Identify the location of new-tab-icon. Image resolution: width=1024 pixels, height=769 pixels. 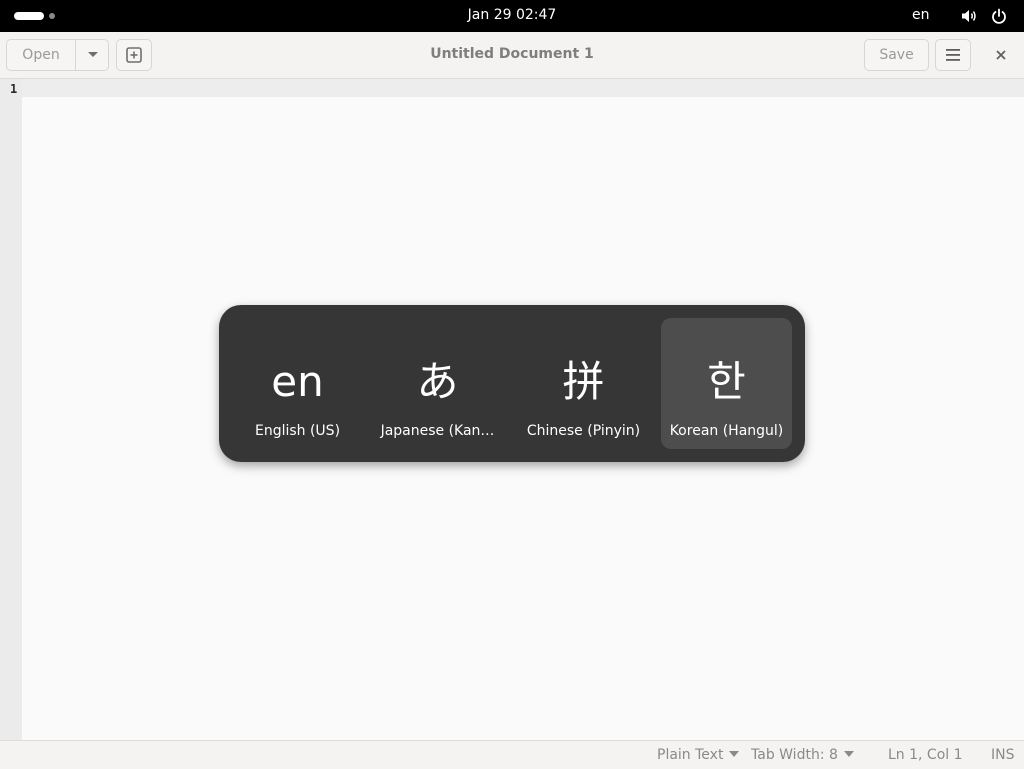
(134, 55).